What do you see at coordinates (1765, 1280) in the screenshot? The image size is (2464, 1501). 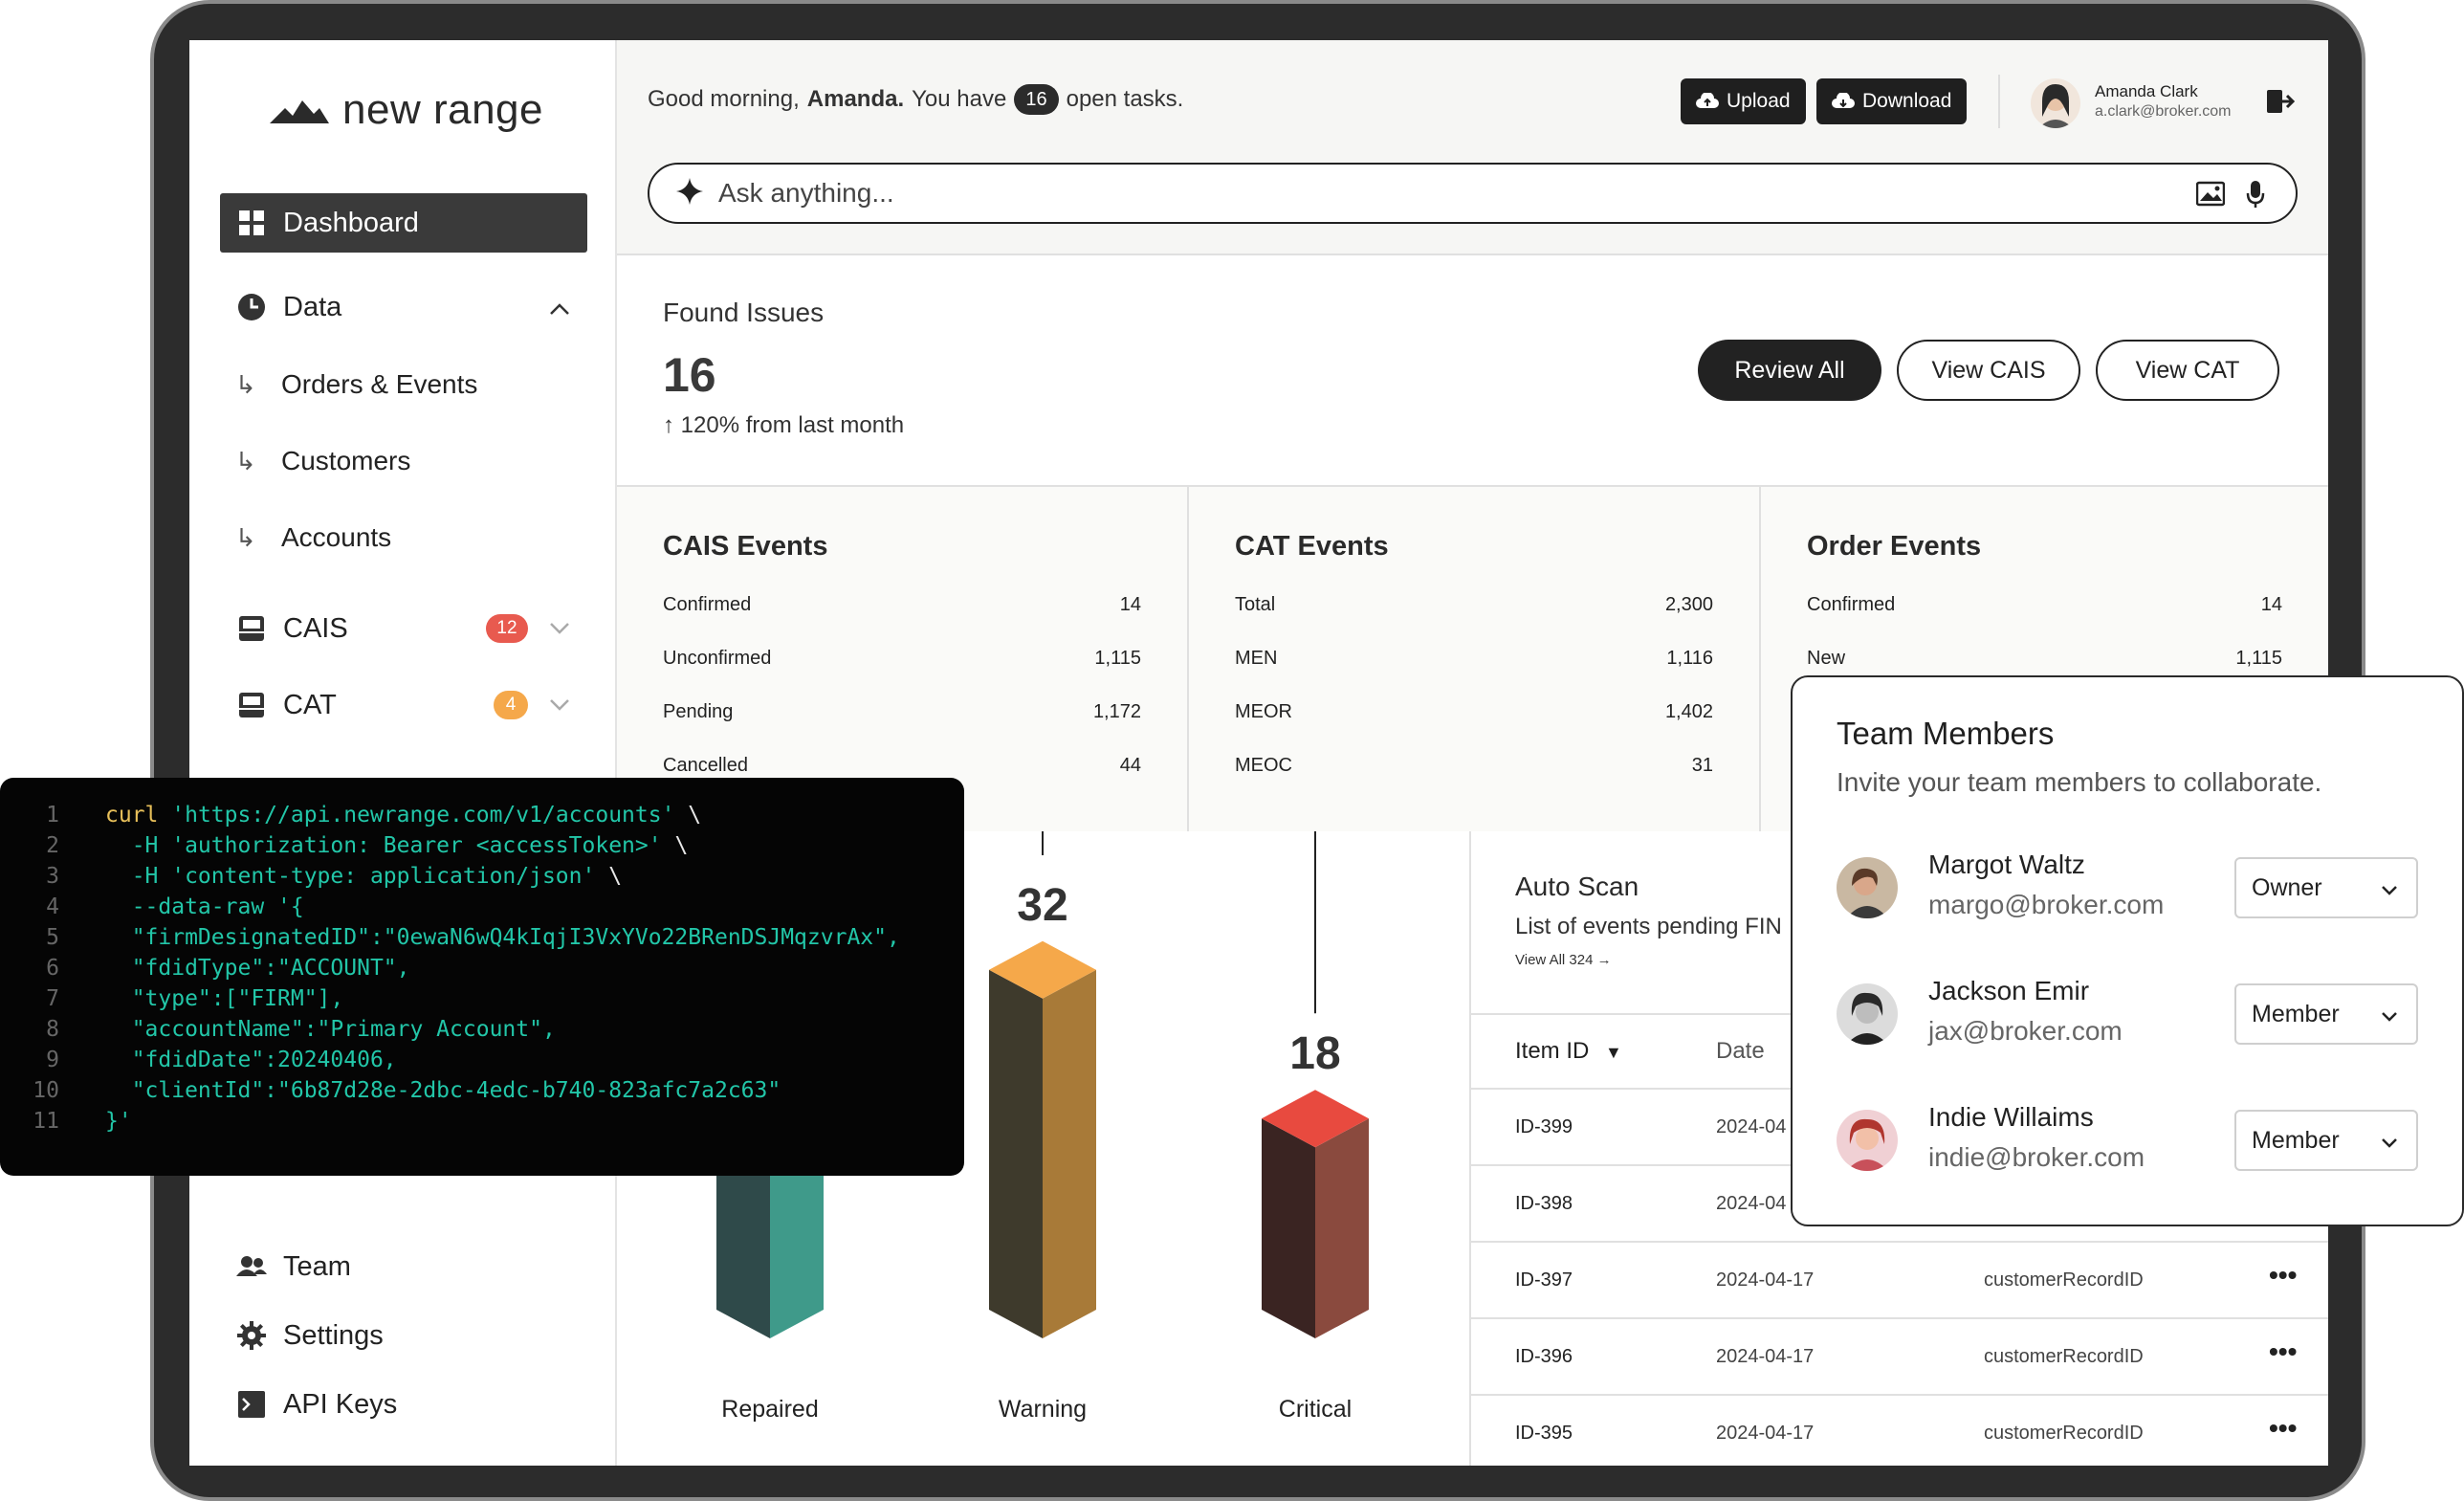 I see `cell-date: 2024-04-17` at bounding box center [1765, 1280].